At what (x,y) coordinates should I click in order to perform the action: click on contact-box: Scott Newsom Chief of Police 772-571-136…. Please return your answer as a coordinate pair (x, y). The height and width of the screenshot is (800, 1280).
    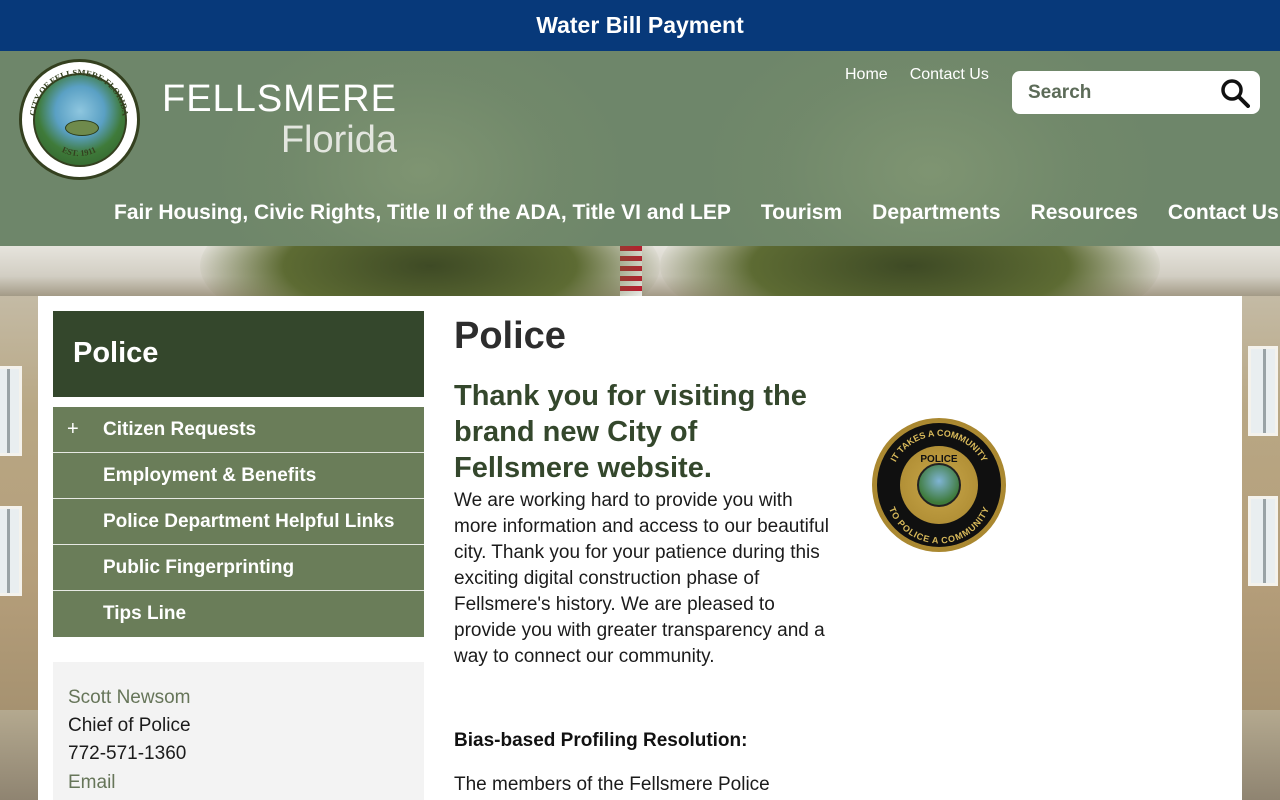
    Looking at the image, I should click on (238, 731).